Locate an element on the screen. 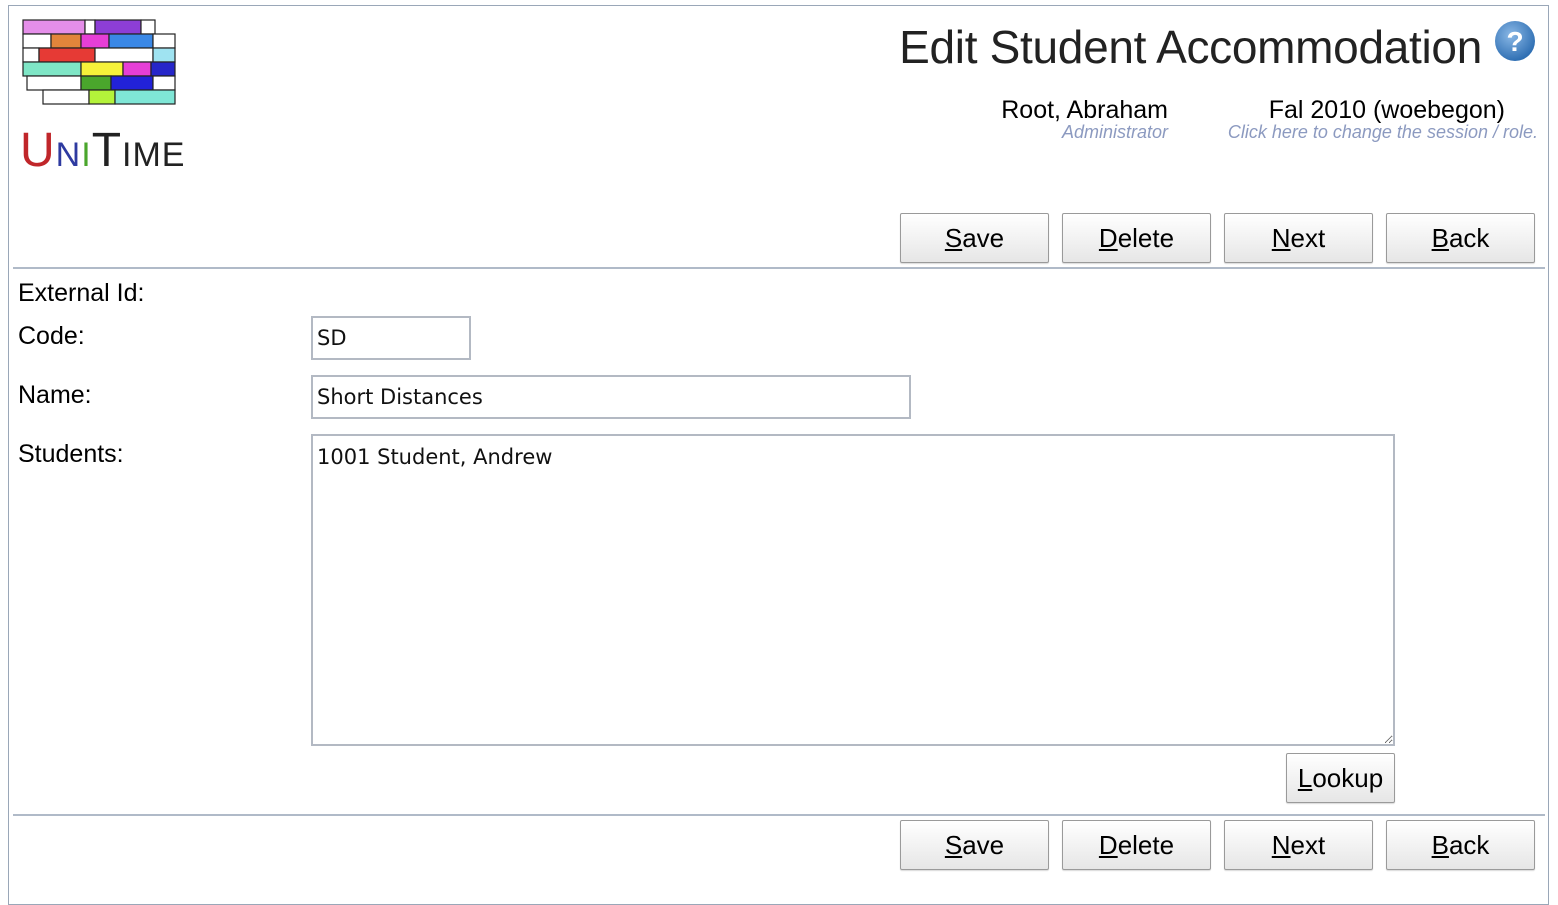 The height and width of the screenshot is (905, 1558). delete-button-bottom: Delete is located at coordinates (1136, 845).